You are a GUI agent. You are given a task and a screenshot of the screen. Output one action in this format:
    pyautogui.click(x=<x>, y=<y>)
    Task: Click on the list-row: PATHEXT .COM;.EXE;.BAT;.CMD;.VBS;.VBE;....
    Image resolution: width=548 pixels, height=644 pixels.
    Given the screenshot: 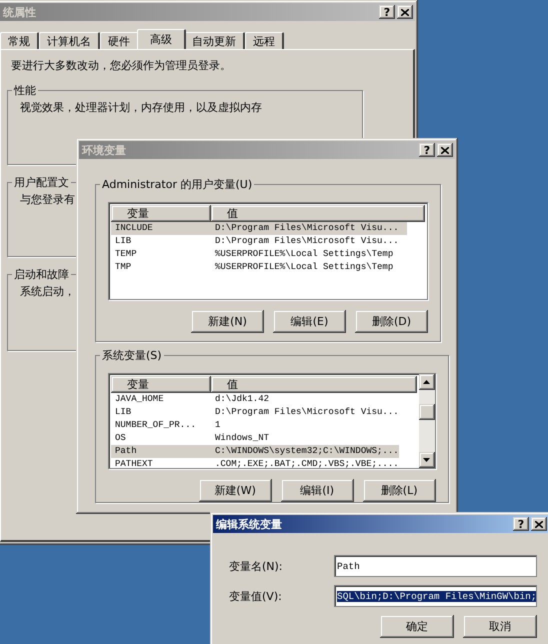 What is the action you would take?
    pyautogui.click(x=255, y=463)
    